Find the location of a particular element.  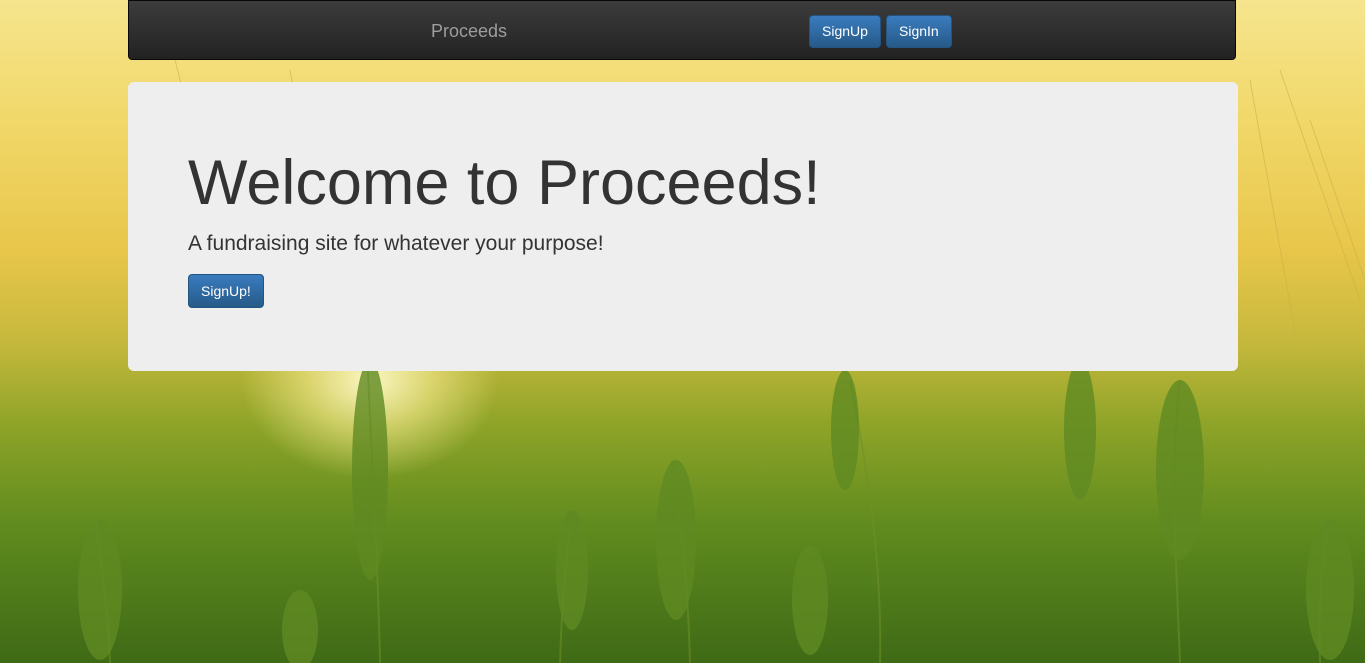

top-navbar: Proceeds SignUp SignIn is located at coordinates (682, 30).